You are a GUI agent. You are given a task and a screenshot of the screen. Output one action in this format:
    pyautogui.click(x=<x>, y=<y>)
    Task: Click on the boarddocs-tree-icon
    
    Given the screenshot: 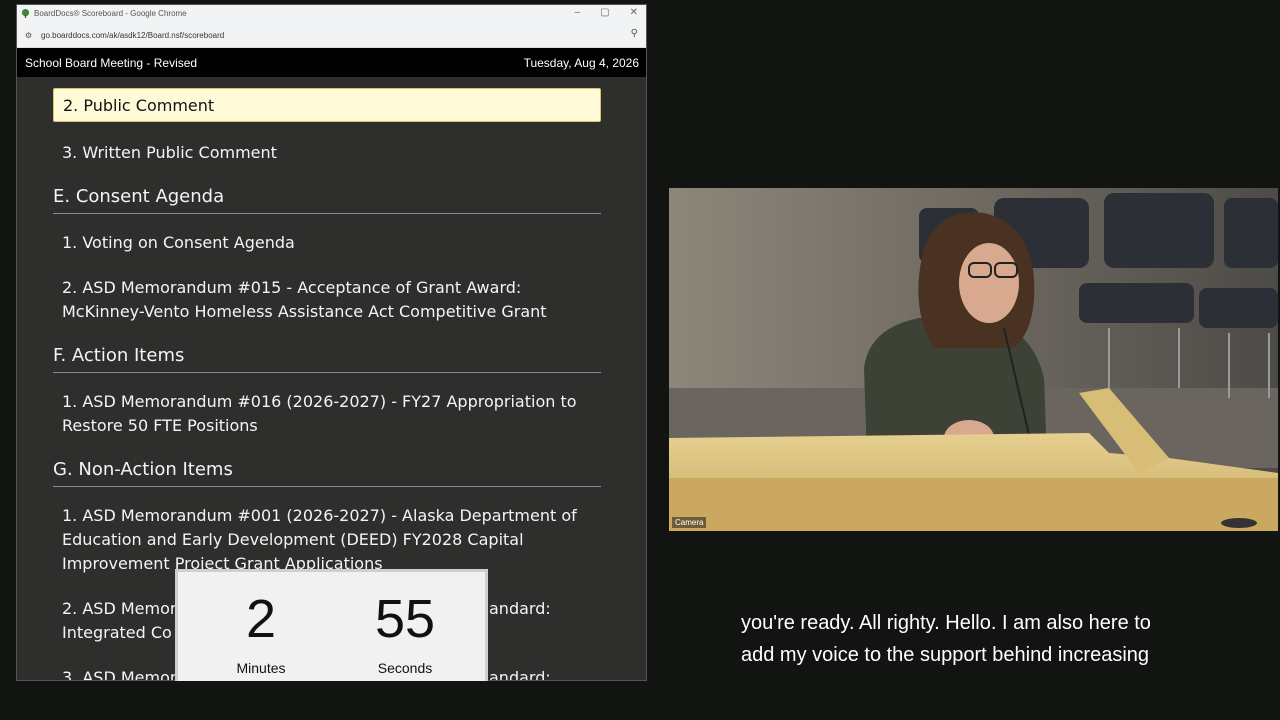 What is the action you would take?
    pyautogui.click(x=25, y=13)
    